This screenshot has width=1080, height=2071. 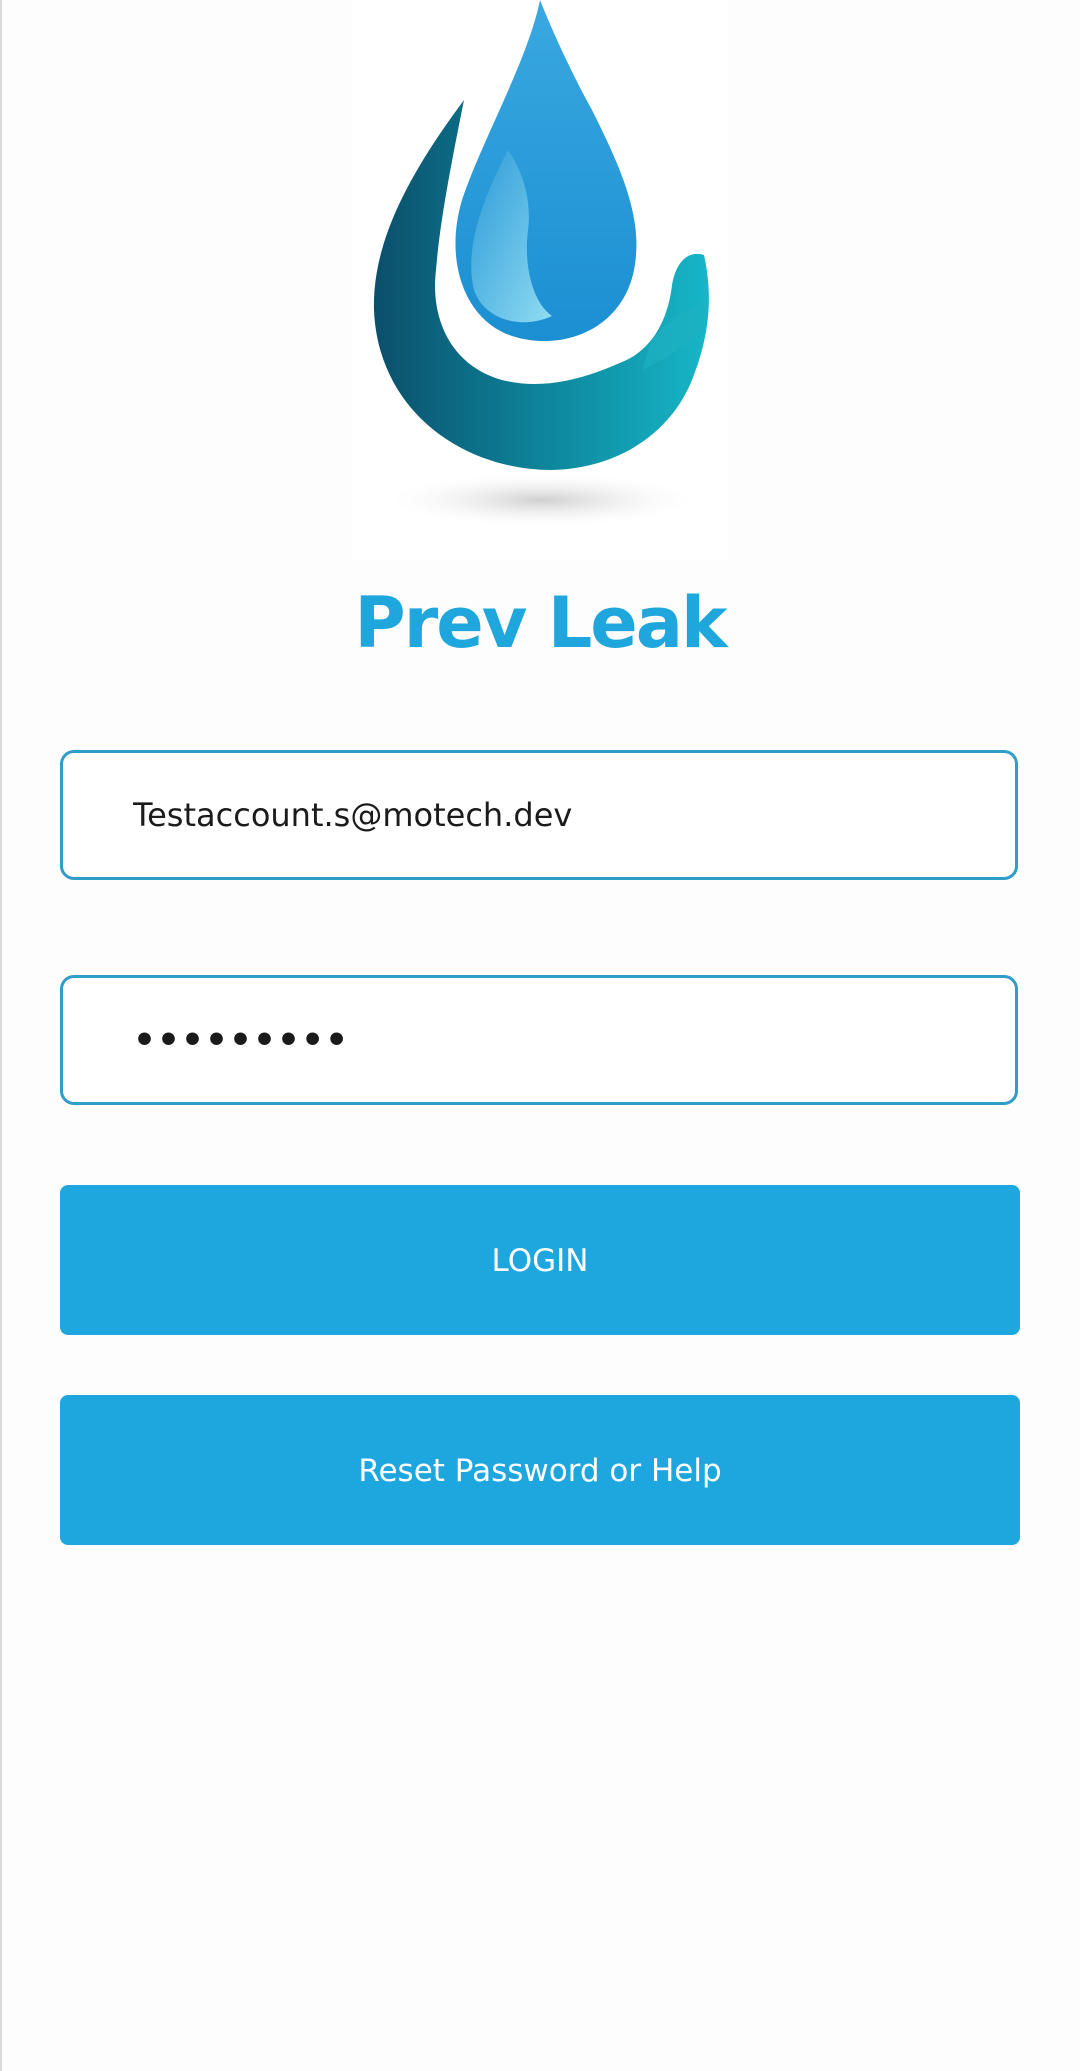 I want to click on water-drop-hand-icon, so click(x=541, y=263).